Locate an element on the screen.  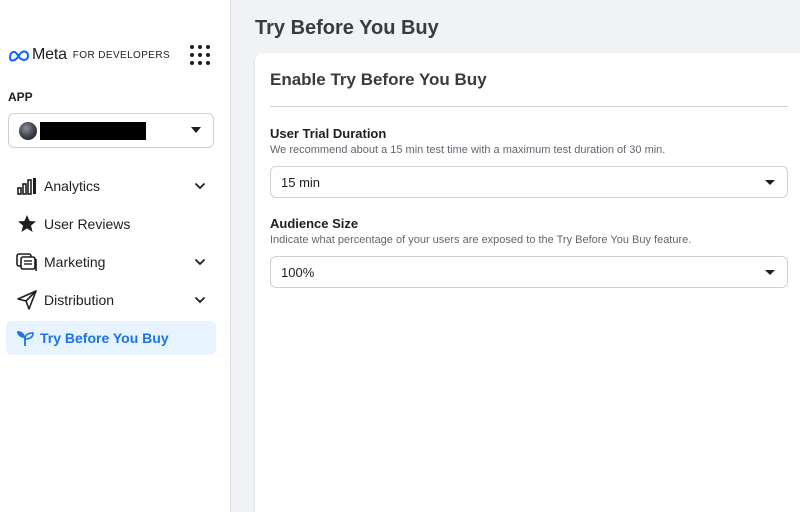
paper-plane-icon is located at coordinates (27, 300).